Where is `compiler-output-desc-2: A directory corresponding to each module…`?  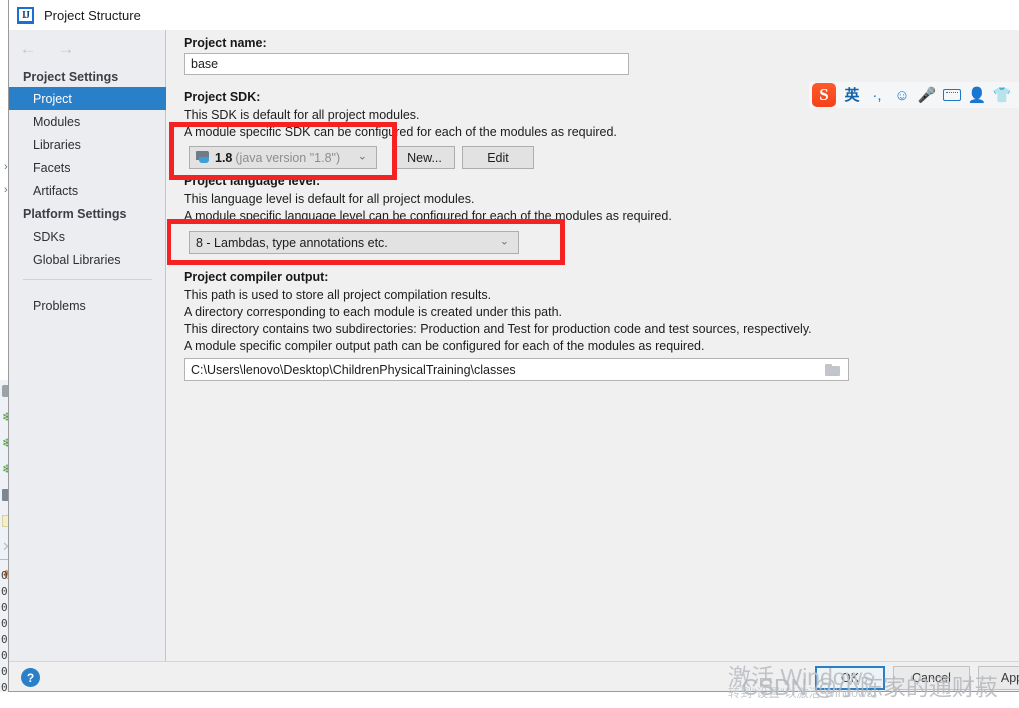 compiler-output-desc-2: A directory corresponding to each module… is located at coordinates (373, 312).